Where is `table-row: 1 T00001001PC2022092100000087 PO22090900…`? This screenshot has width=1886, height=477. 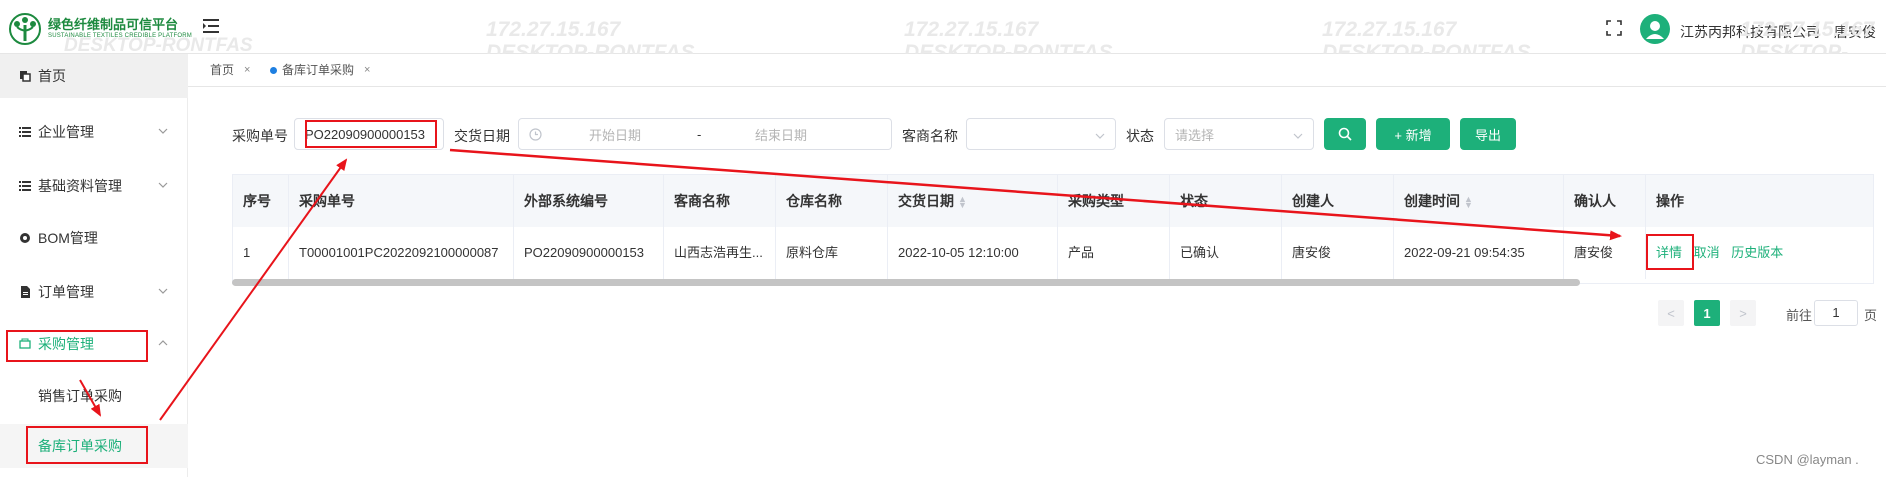 table-row: 1 T00001001PC2022092100000087 PO22090900… is located at coordinates (1053, 253).